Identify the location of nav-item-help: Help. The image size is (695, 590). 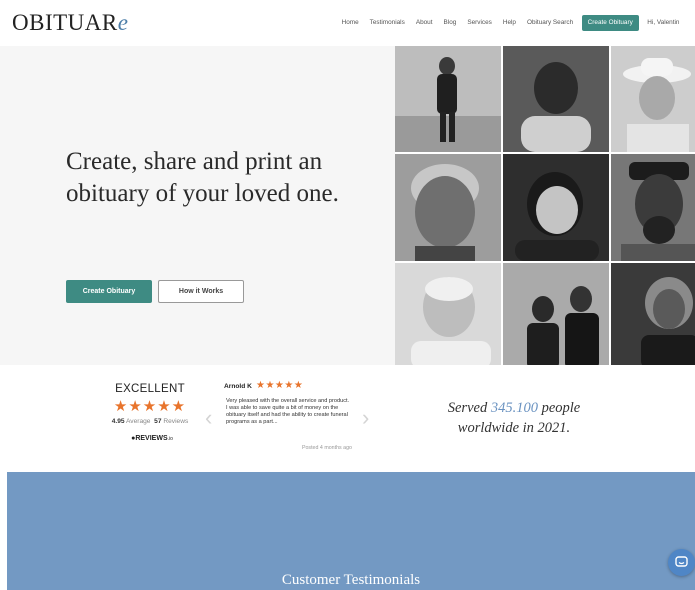
(509, 23).